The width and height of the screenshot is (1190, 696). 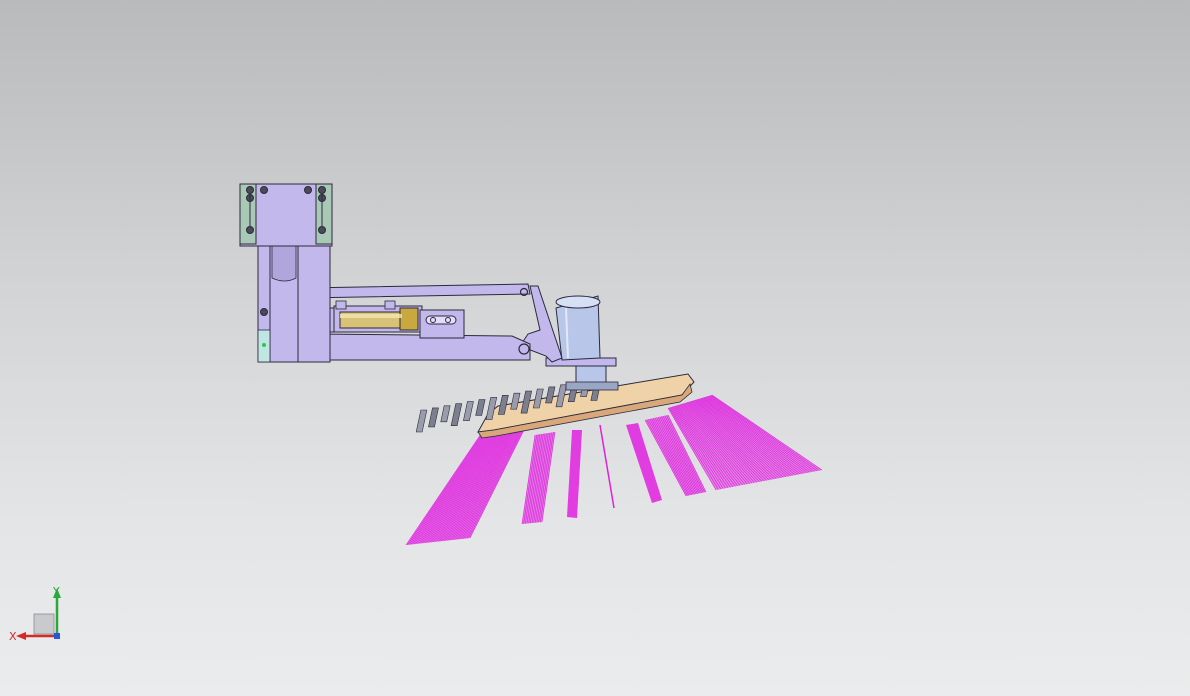 I want to click on bristle-tuft-left-narrow, so click(x=538, y=478).